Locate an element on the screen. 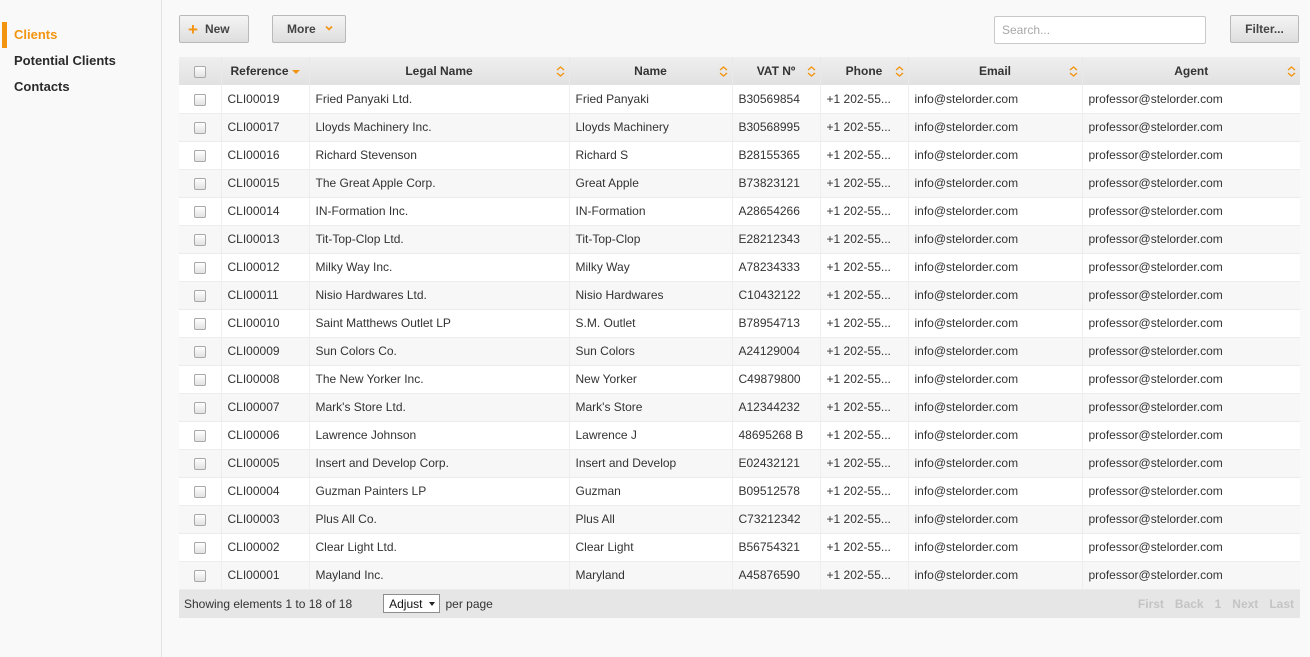 The width and height of the screenshot is (1310, 657). name-cell: Mark's Store is located at coordinates (651, 407).